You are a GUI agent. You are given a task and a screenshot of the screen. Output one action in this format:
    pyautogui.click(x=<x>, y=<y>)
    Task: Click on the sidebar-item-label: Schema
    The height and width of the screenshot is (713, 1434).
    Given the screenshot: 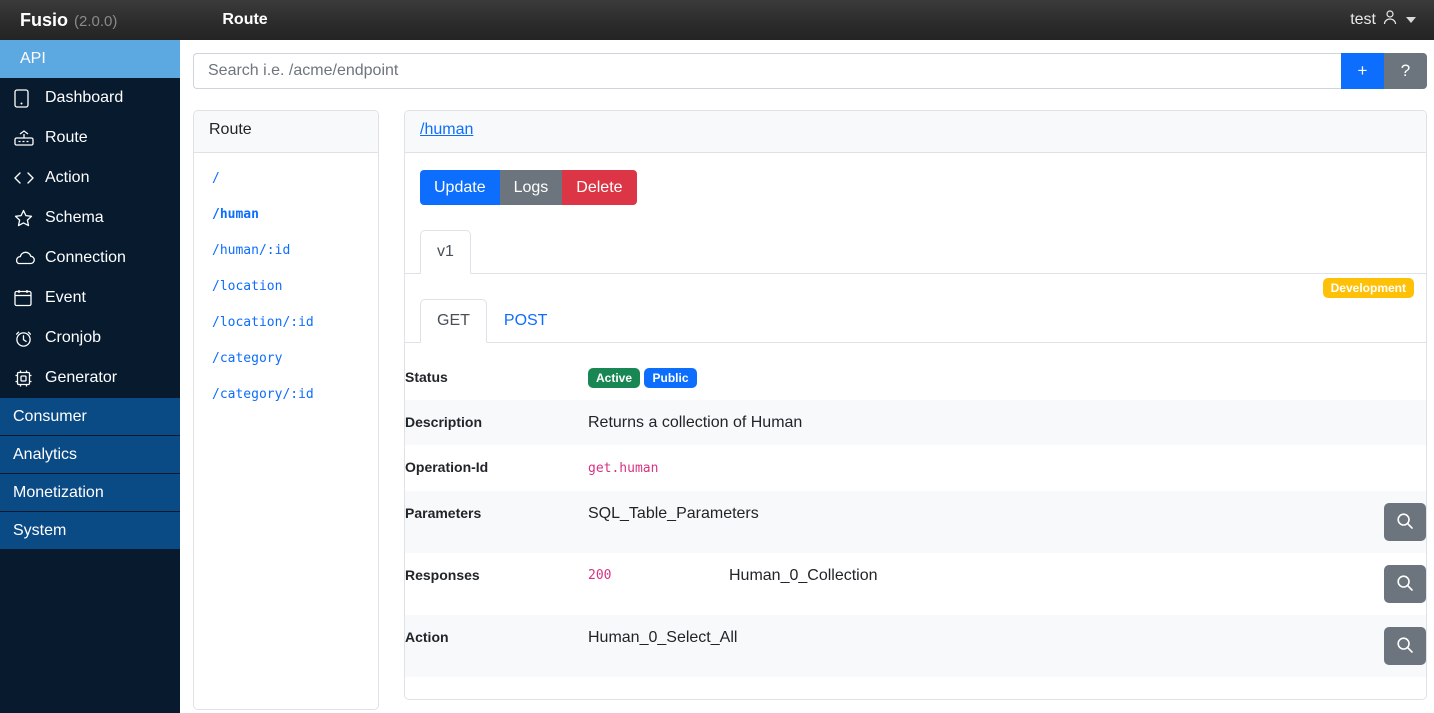 What is the action you would take?
    pyautogui.click(x=74, y=217)
    